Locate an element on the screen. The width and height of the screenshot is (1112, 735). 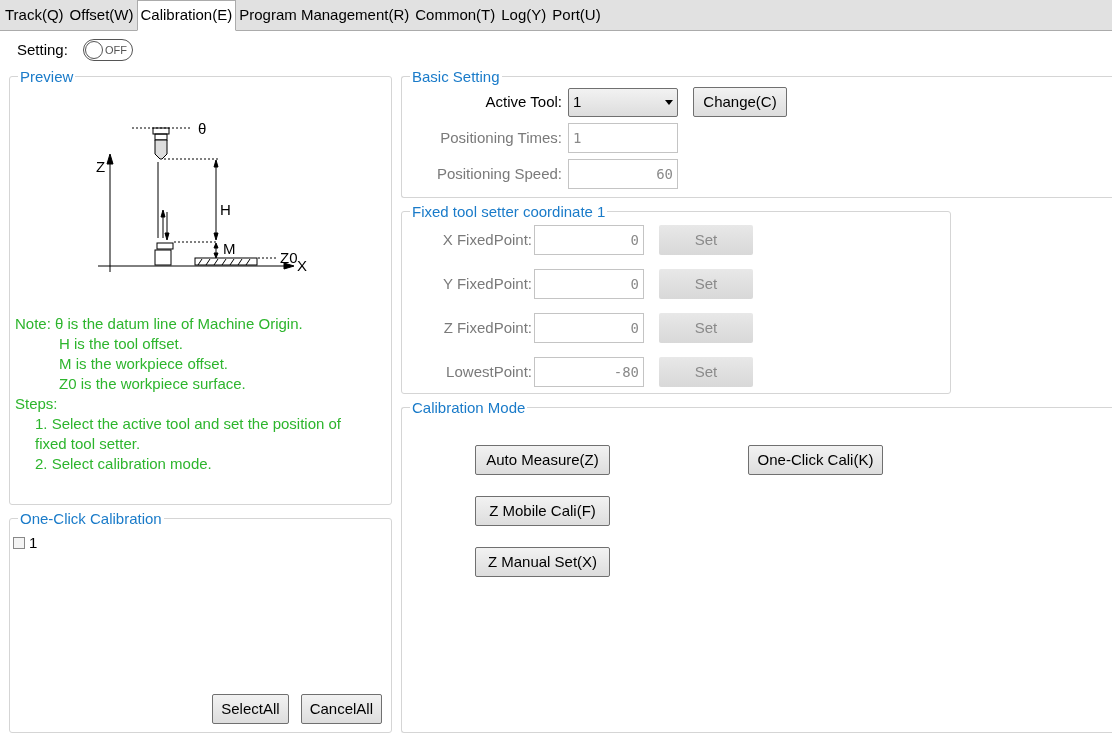
spindle-tool-drawing is located at coordinates (161, 143).